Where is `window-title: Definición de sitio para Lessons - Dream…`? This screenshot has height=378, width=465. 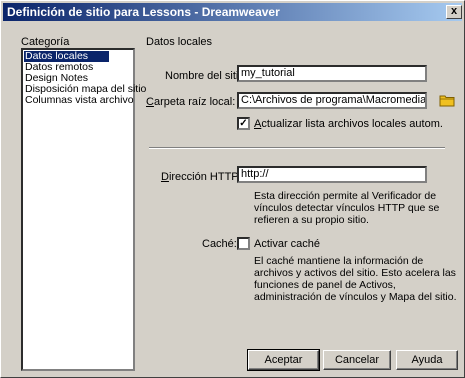
window-title: Definición de sitio para Lessons - Dream… is located at coordinates (143, 12).